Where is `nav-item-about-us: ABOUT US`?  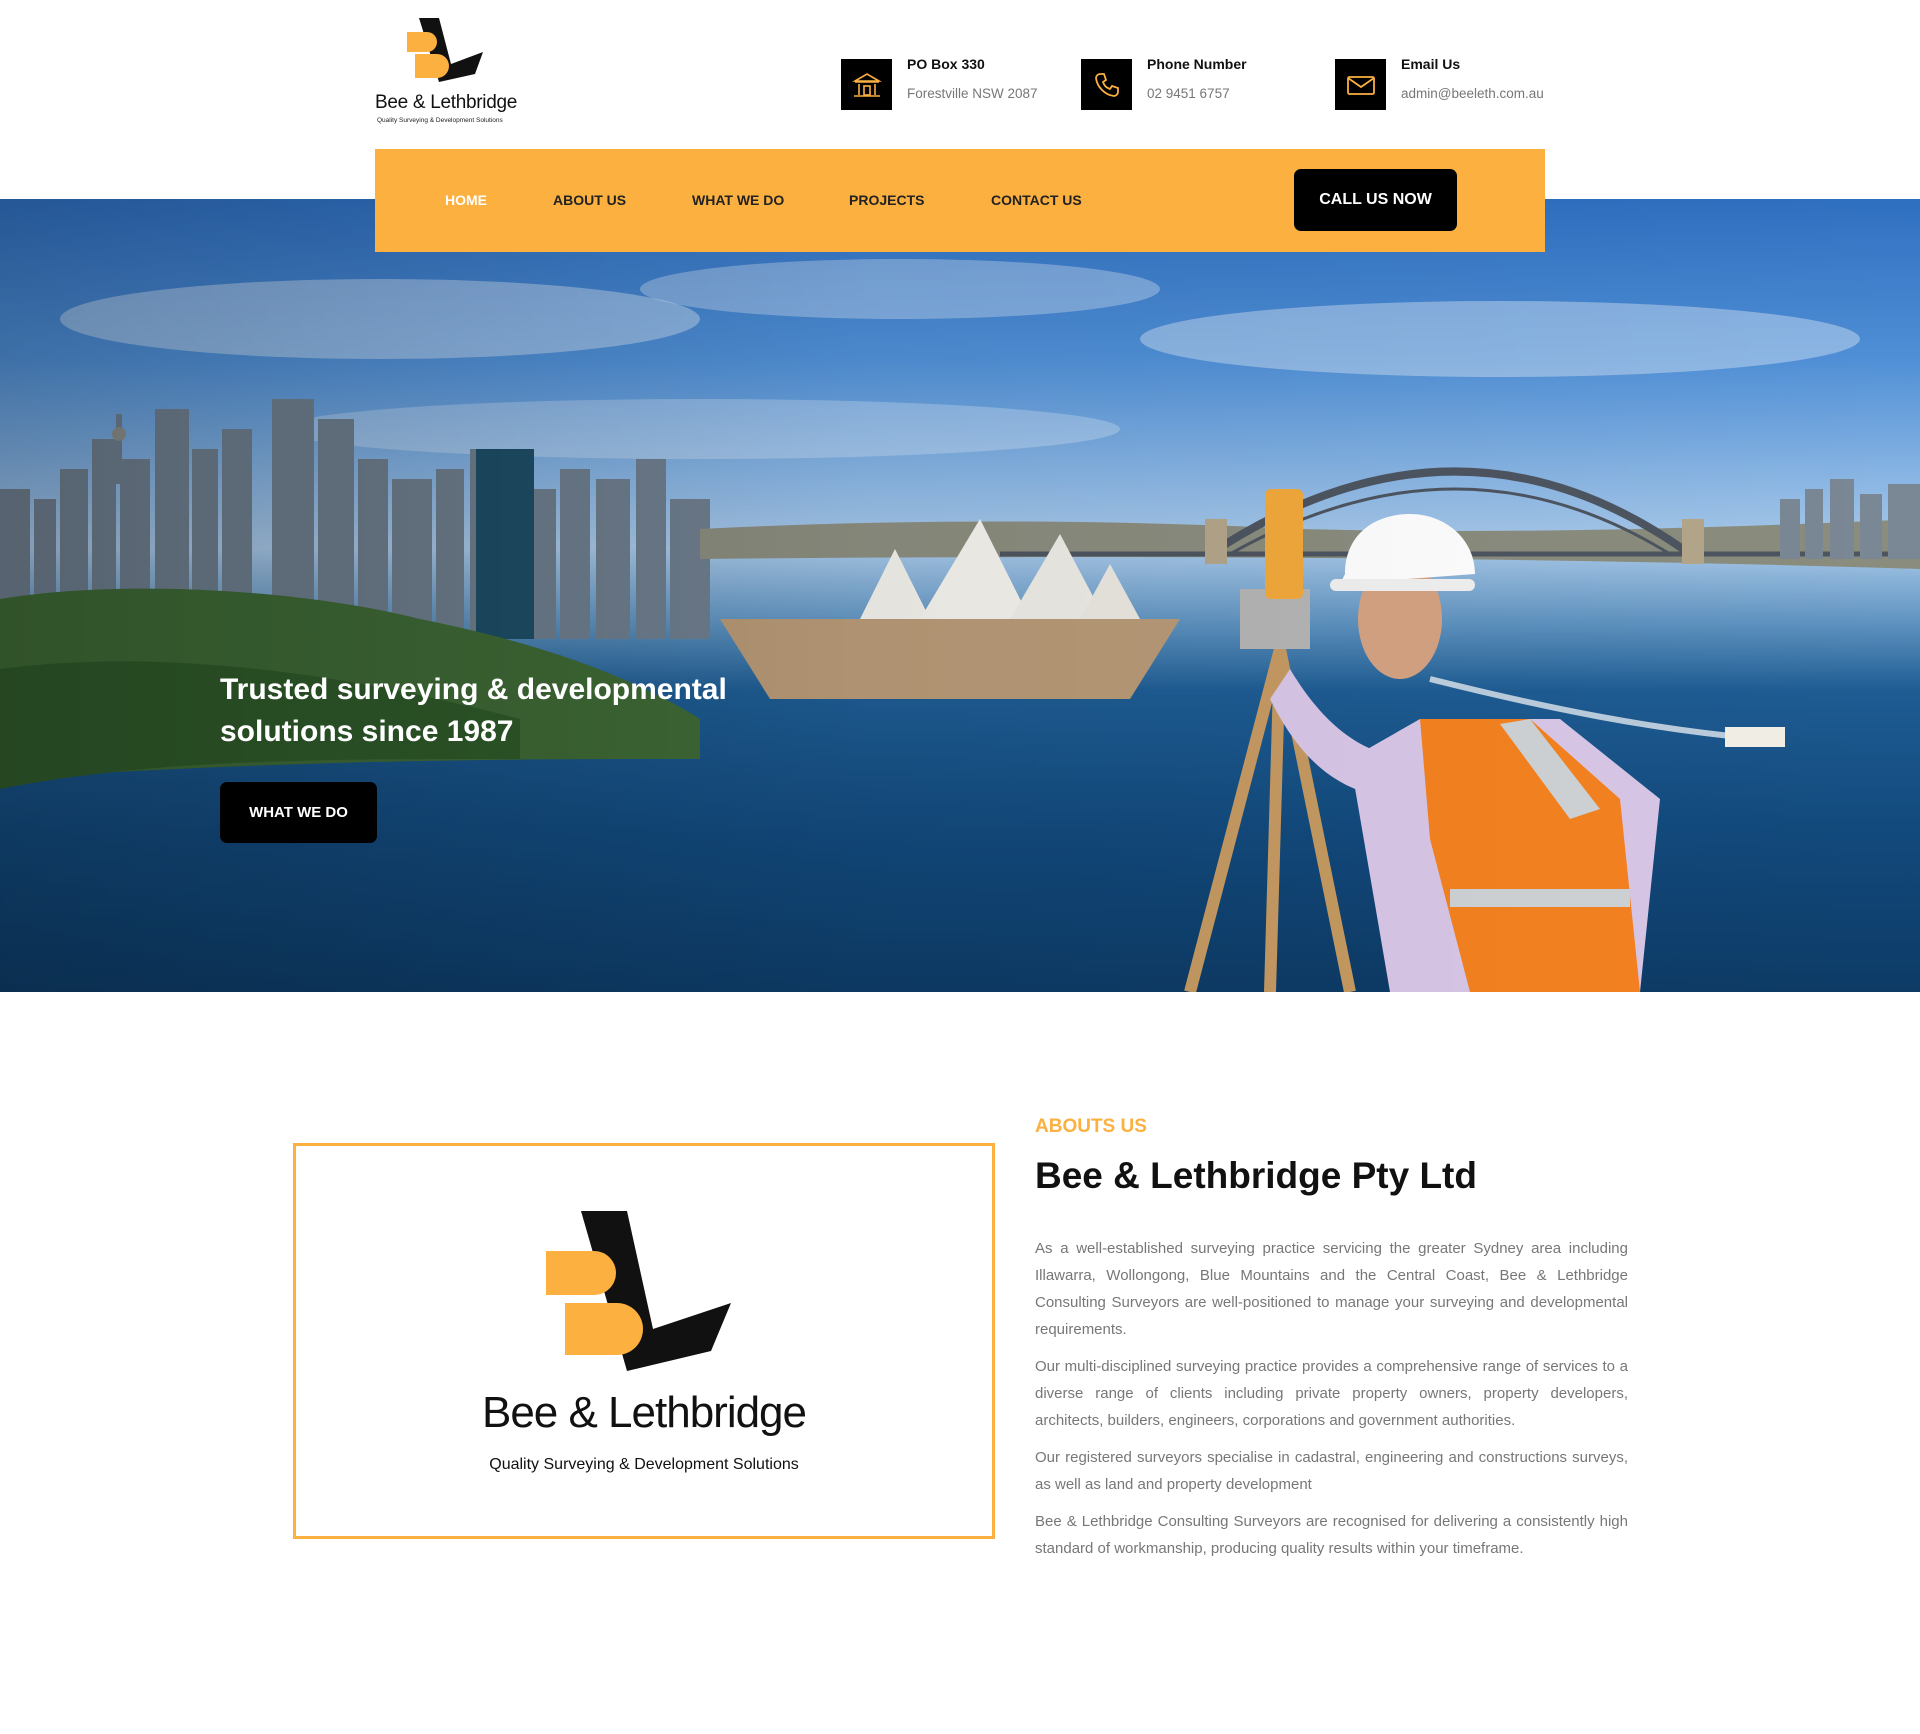 nav-item-about-us: ABOUT US is located at coordinates (589, 200).